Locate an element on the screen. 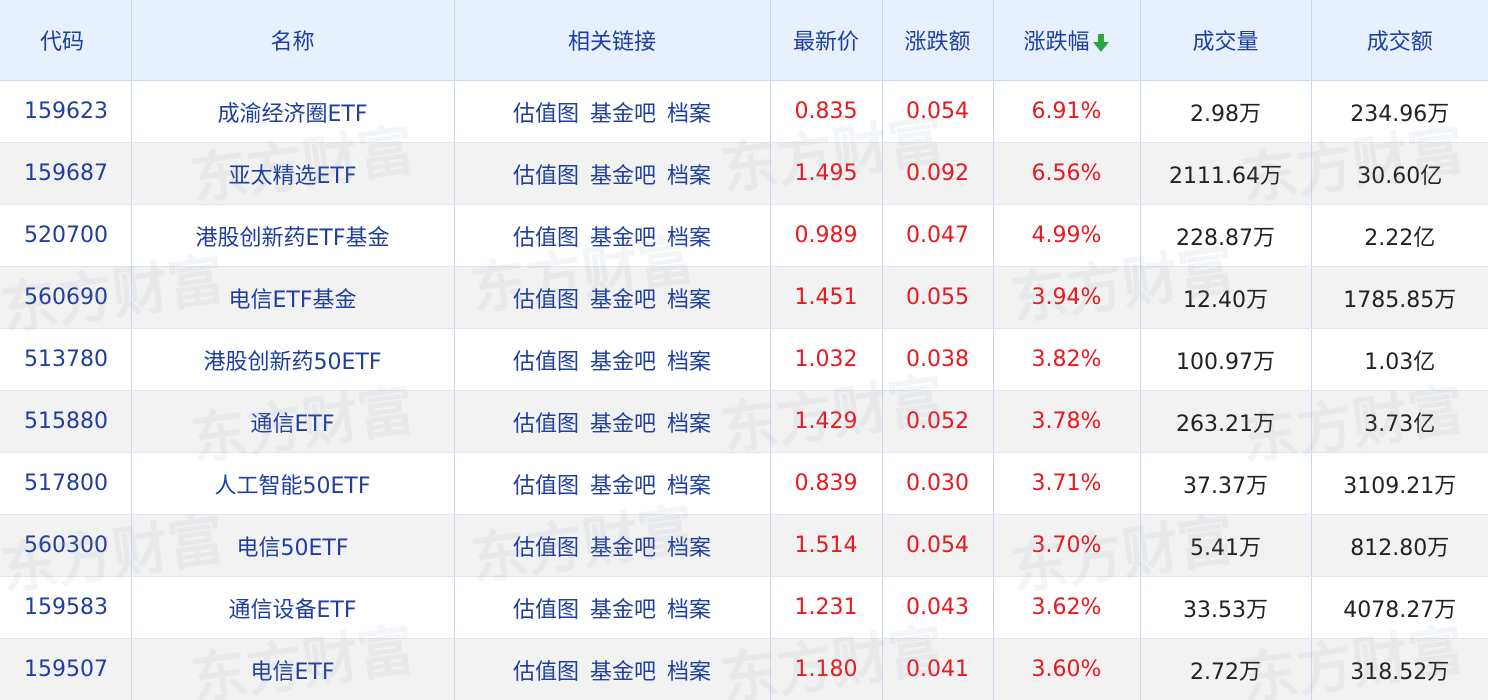 This screenshot has width=1488, height=700. header-change-label: 涨跌额 is located at coordinates (937, 42).